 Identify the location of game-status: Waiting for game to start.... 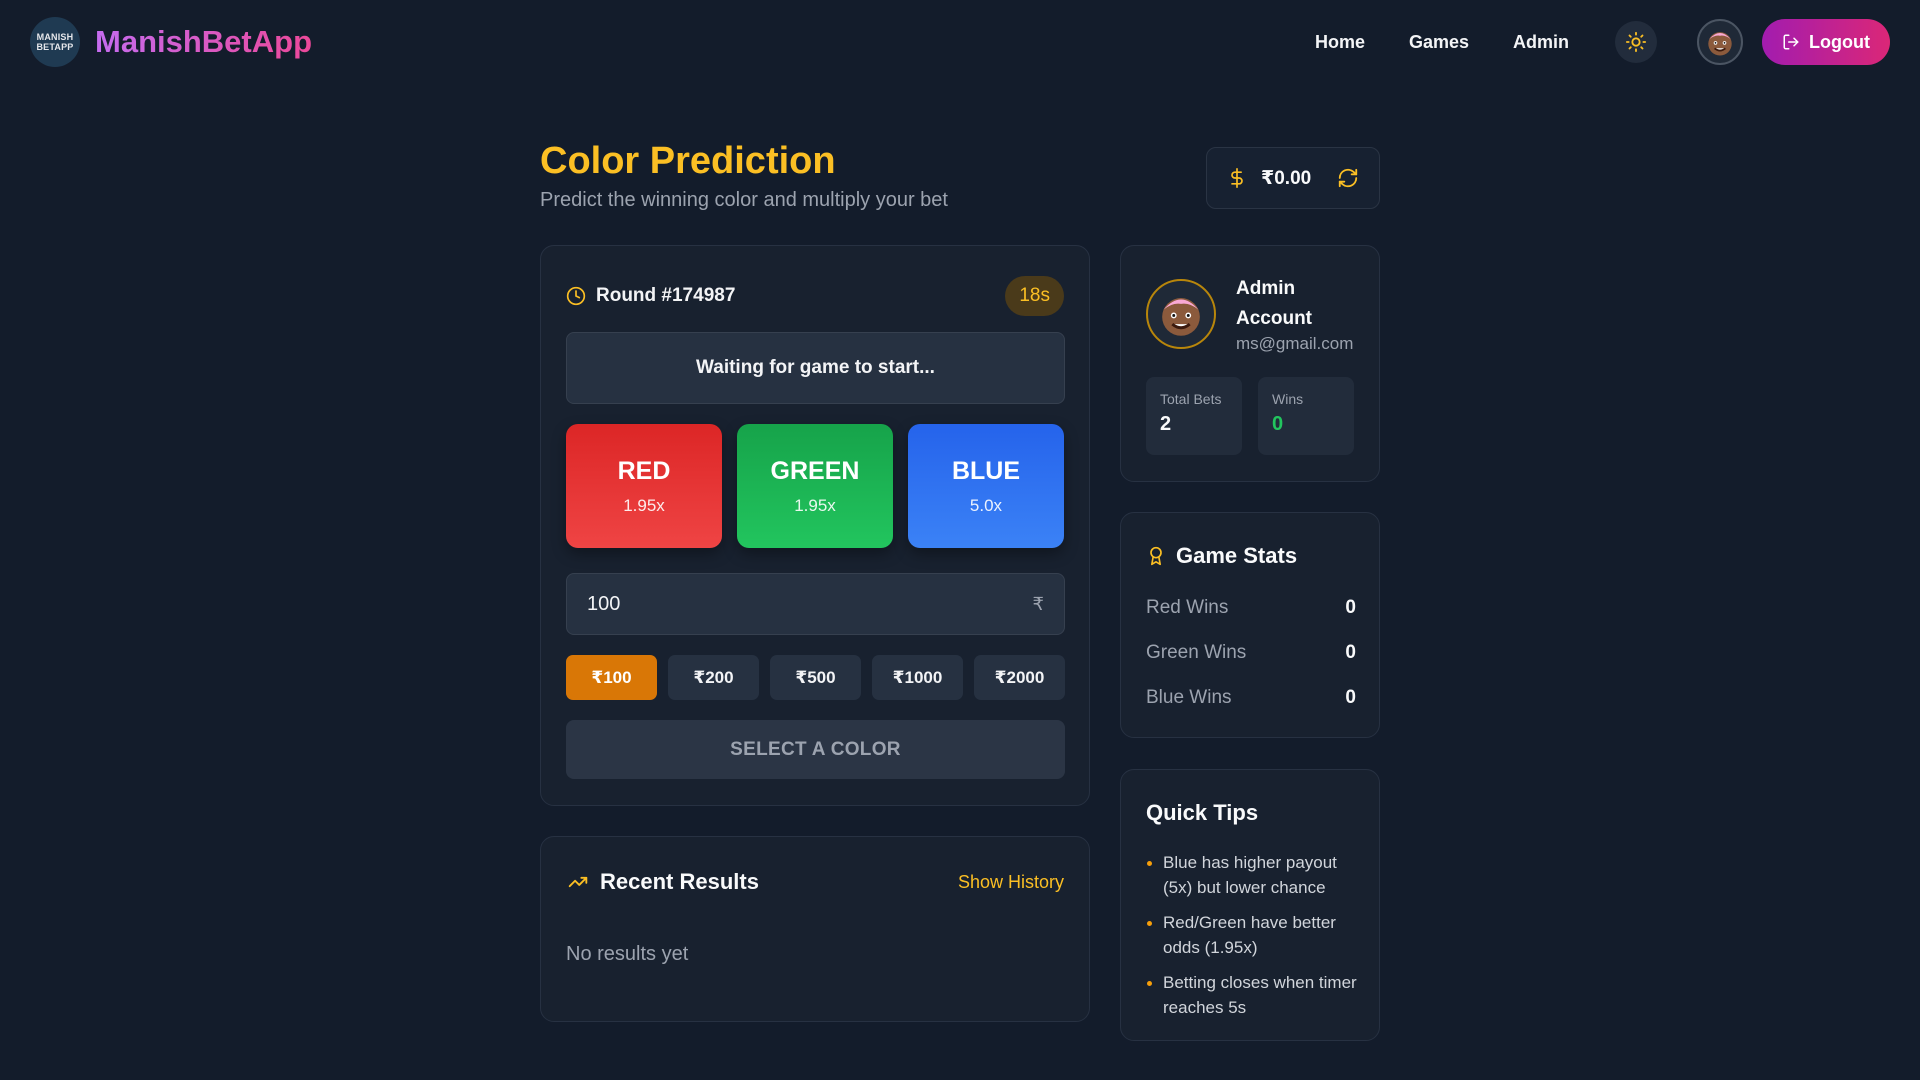
(815, 368).